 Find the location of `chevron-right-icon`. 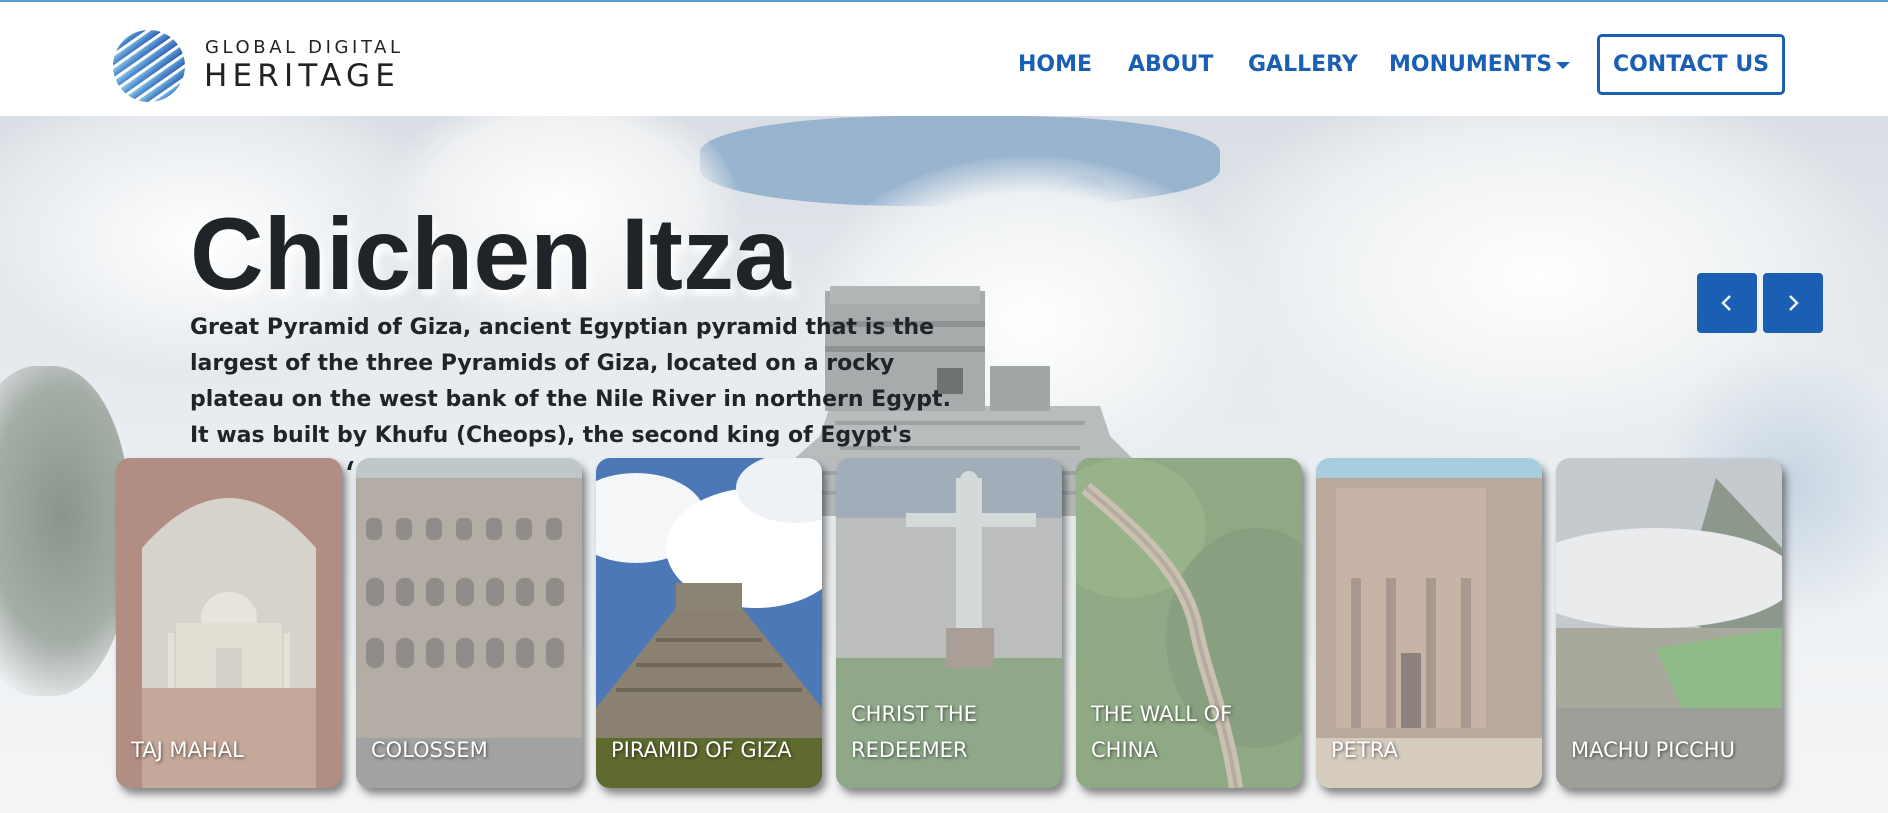

chevron-right-icon is located at coordinates (1794, 303).